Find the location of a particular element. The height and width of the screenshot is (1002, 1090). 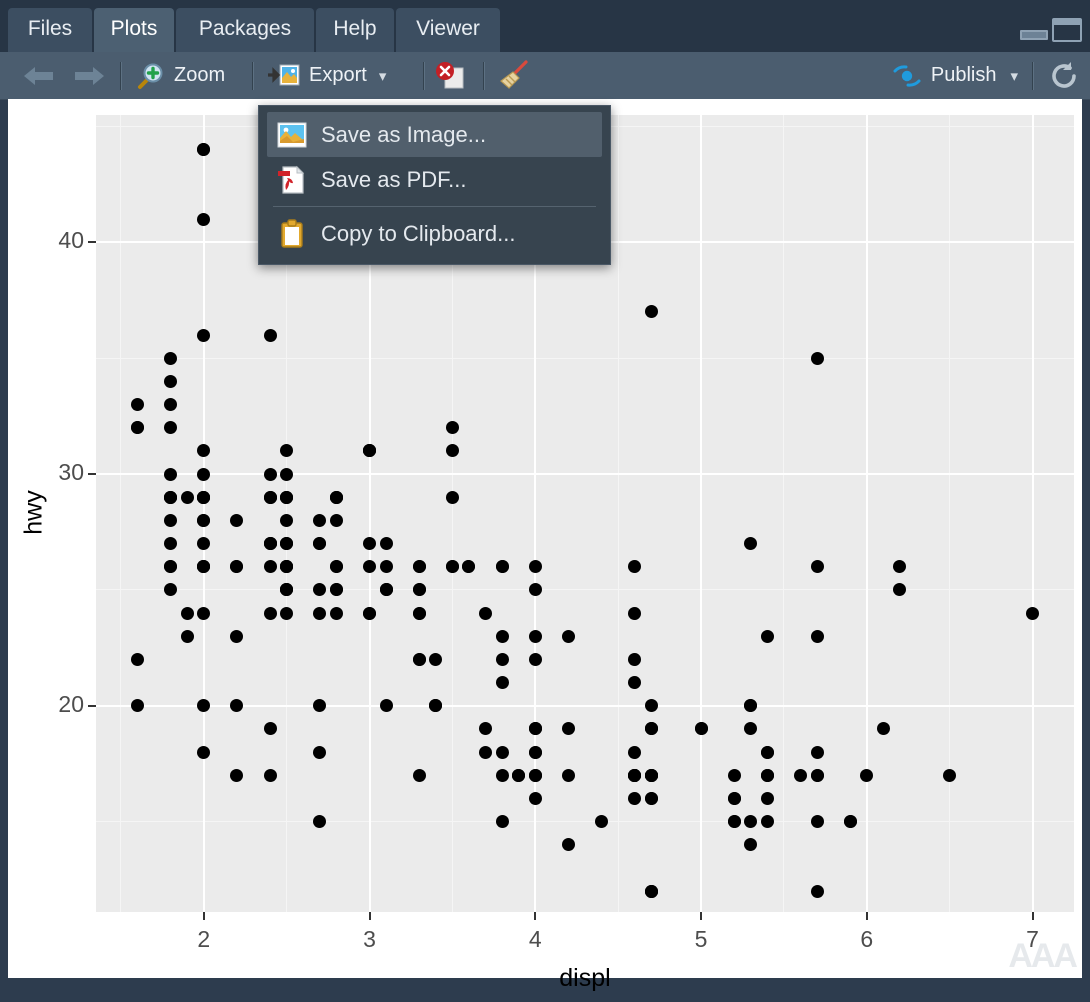

refresh-button is located at coordinates (1064, 76).